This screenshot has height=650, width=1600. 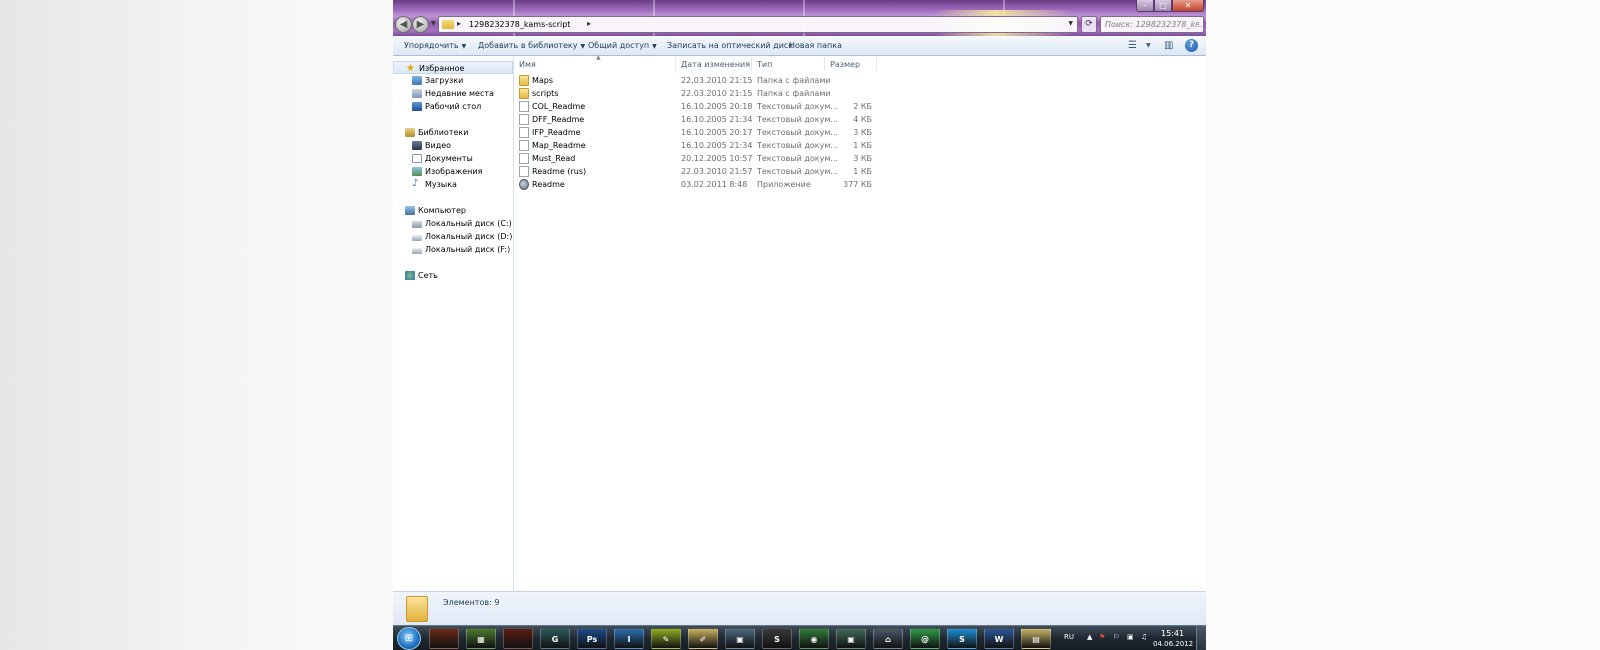 What do you see at coordinates (740, 638) in the screenshot?
I see `taskbar-window-app-button: ▣` at bounding box center [740, 638].